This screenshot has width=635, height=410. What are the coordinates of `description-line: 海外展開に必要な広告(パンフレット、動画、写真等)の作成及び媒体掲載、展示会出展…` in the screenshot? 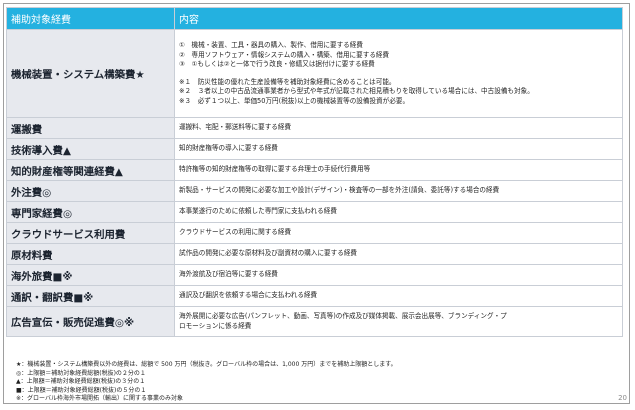 It's located at (343, 316).